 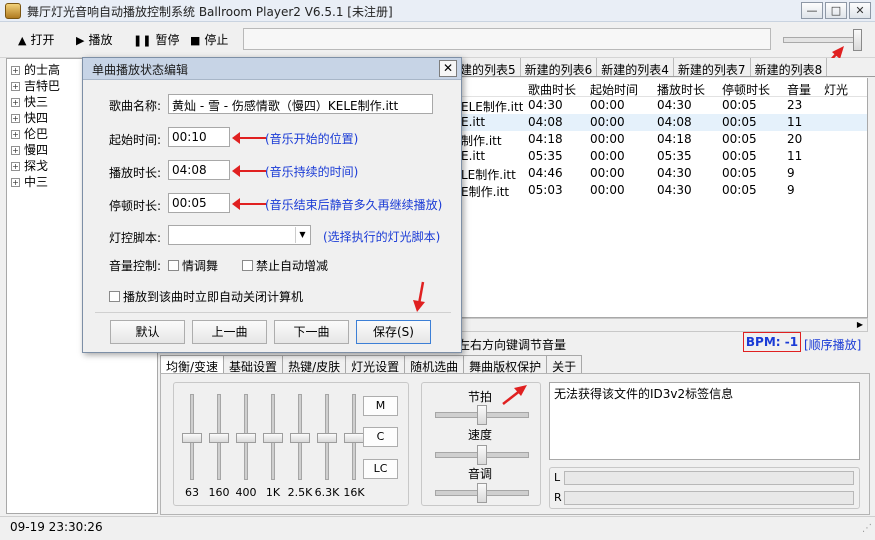 I want to click on tree-item-fast-four: + 快四, so click(x=29, y=117).